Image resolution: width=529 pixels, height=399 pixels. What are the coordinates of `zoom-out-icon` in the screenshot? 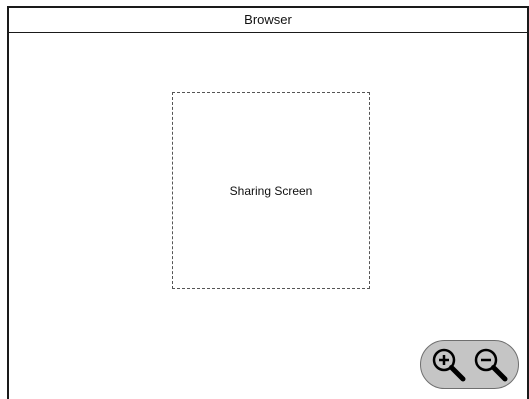 It's located at (490, 364).